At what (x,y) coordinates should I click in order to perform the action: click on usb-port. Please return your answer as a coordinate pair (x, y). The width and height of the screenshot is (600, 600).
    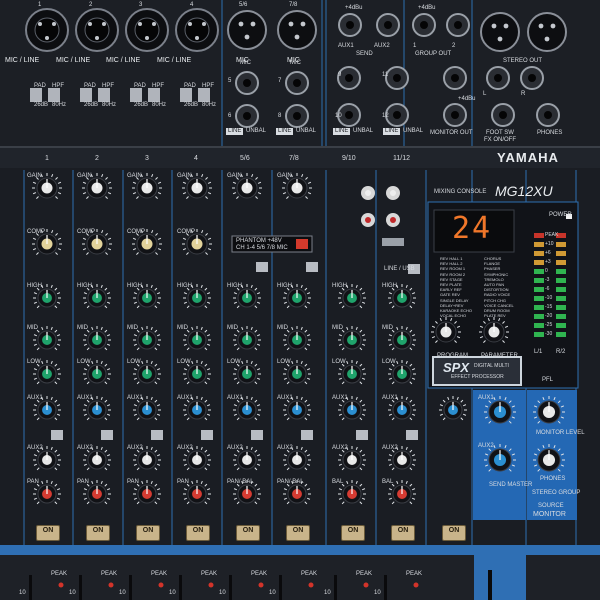
    Looking at the image, I should click on (393, 242).